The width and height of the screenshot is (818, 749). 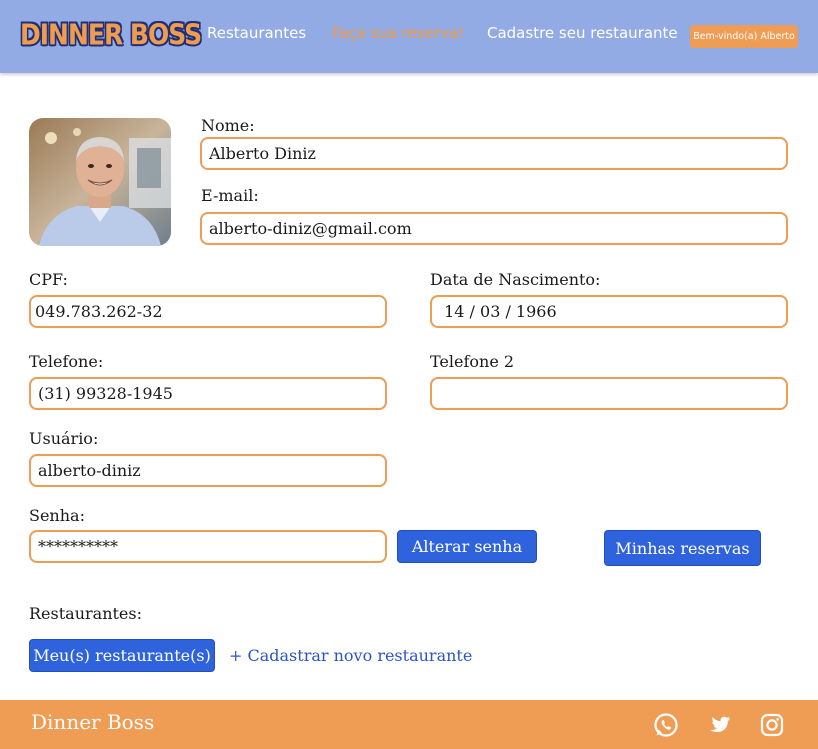 What do you see at coordinates (409, 724) in the screenshot?
I see `footer: Dinner Boss` at bounding box center [409, 724].